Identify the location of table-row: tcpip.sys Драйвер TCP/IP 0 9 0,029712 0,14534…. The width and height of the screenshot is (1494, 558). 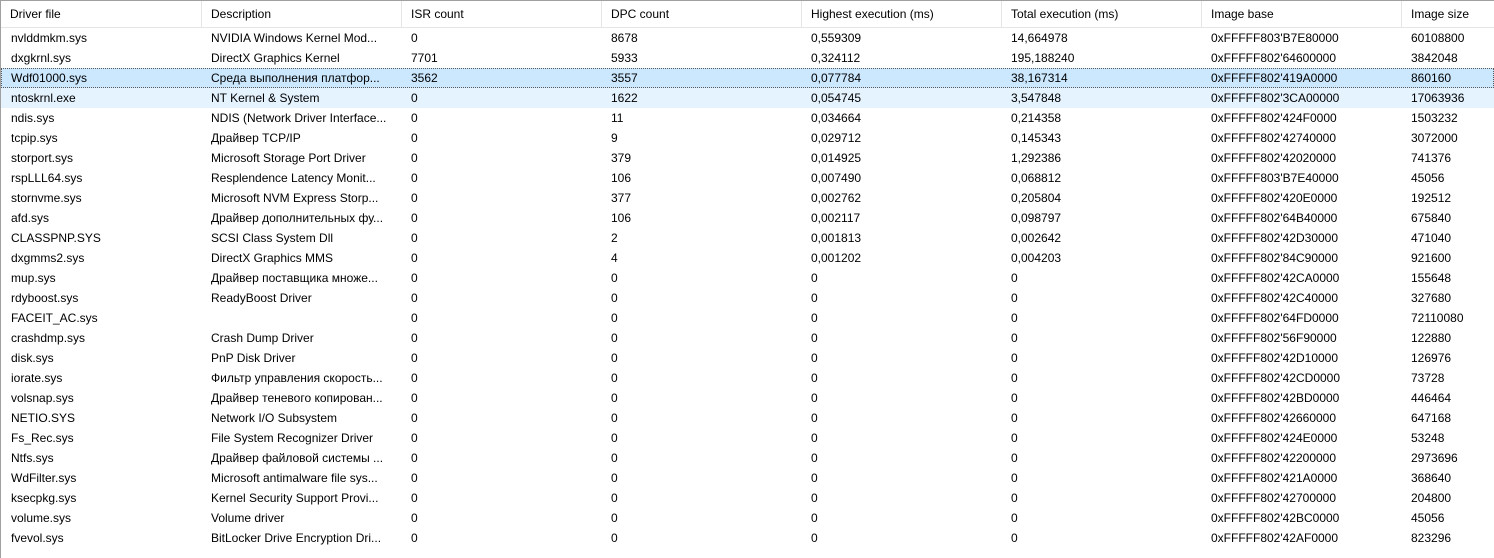
(747, 138).